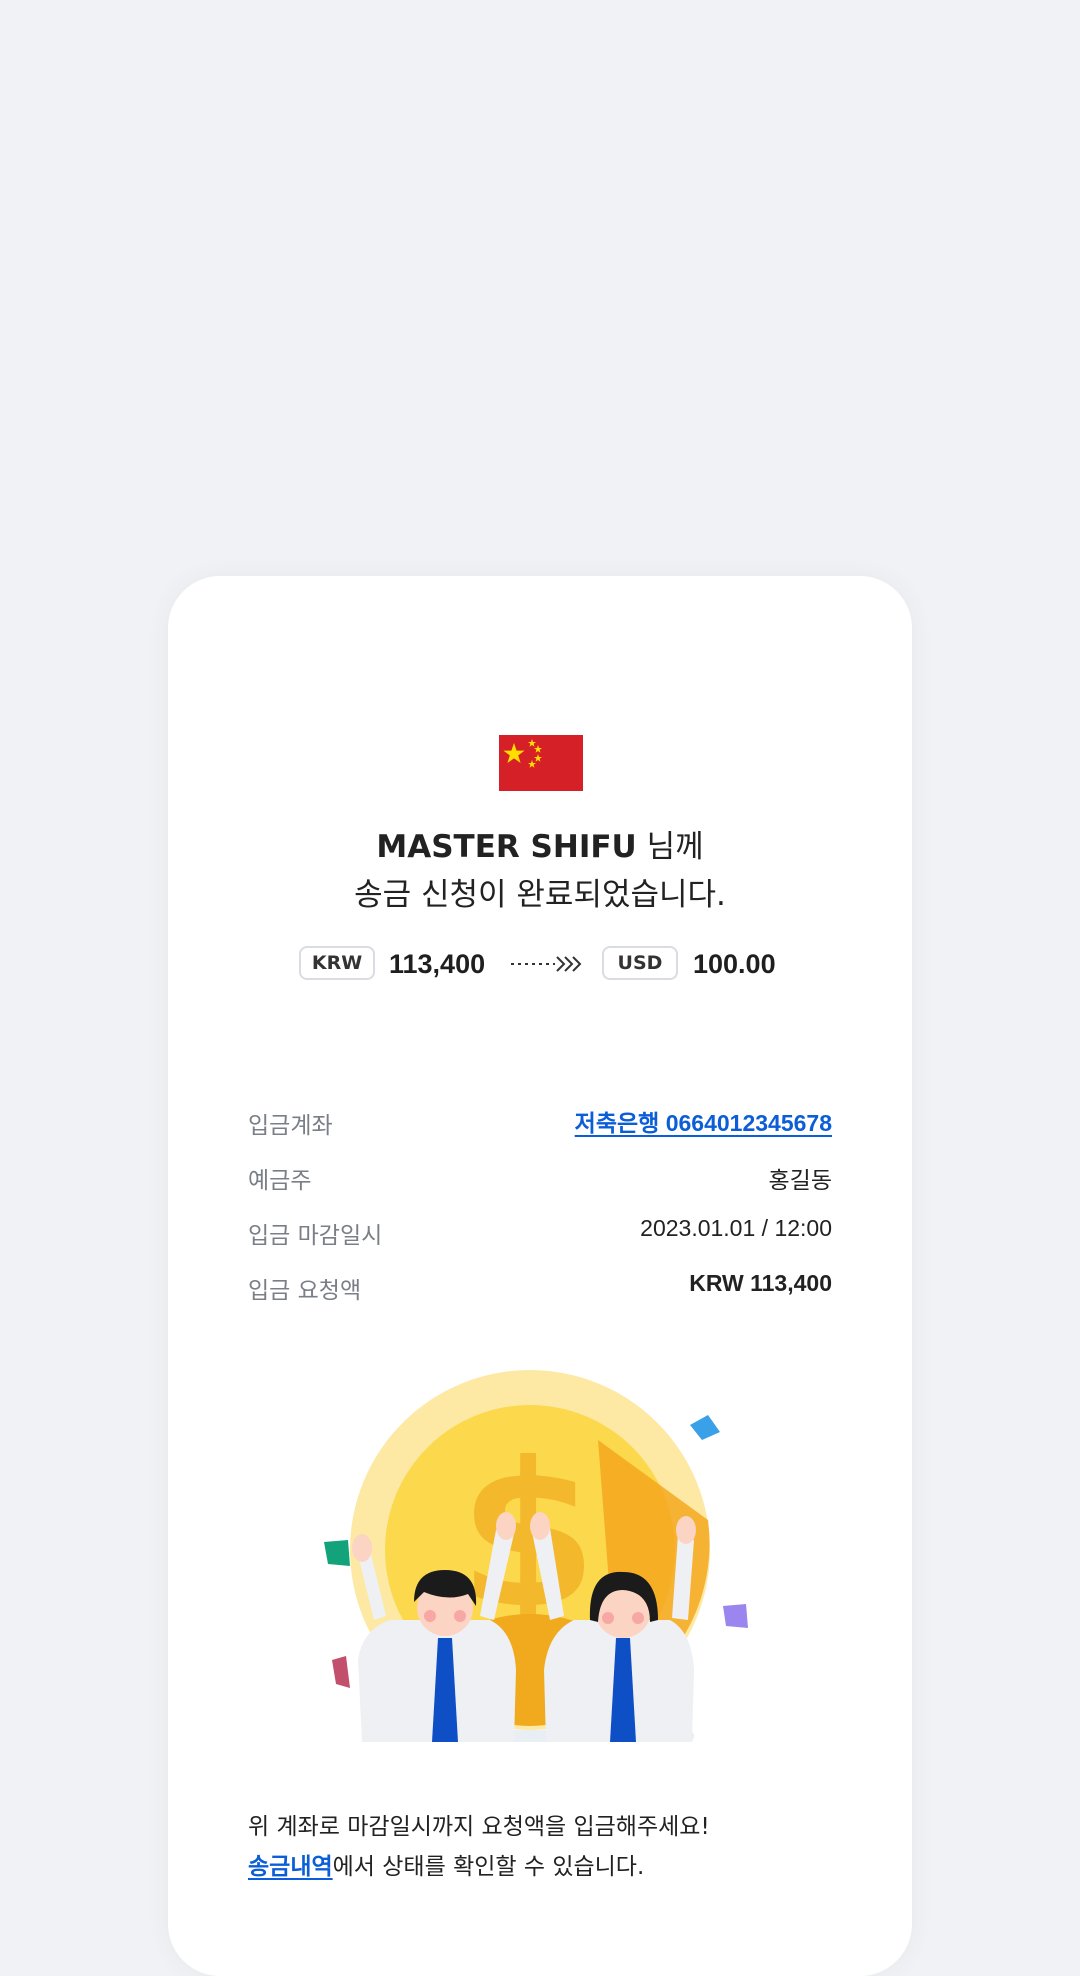 The width and height of the screenshot is (1080, 1976). Describe the element at coordinates (546, 964) in the screenshot. I see `exchange-arrow-icon` at that location.